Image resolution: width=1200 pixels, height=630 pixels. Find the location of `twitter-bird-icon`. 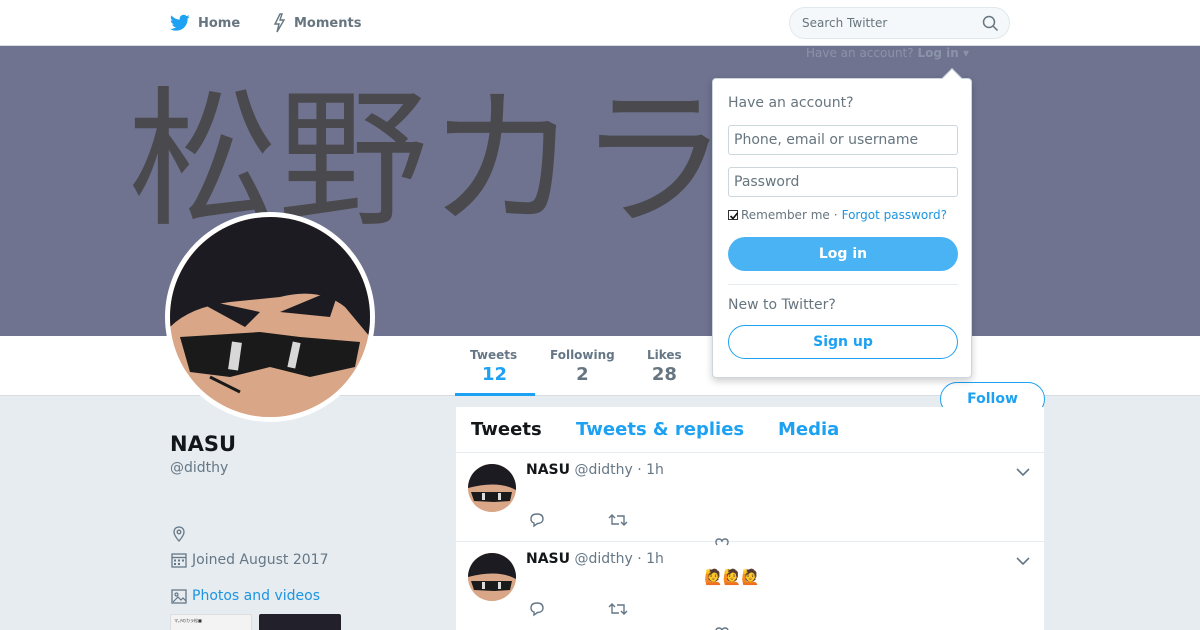

twitter-bird-icon is located at coordinates (180, 23).